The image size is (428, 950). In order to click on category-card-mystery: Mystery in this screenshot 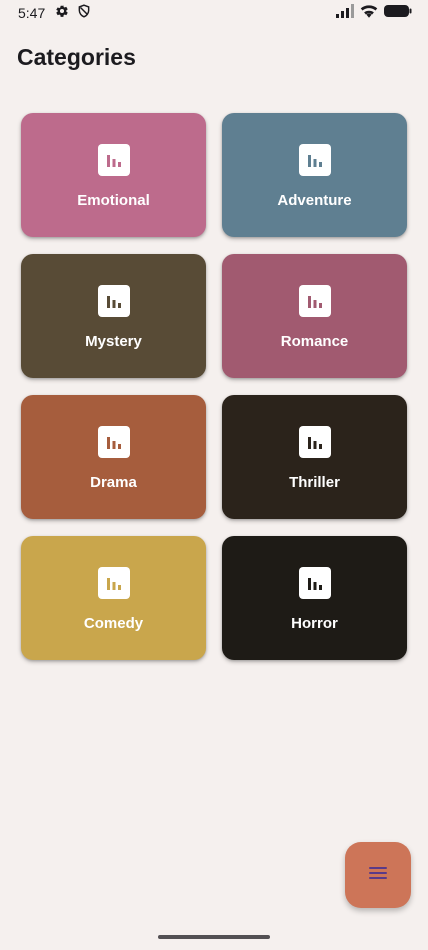, I will do `click(113, 316)`.